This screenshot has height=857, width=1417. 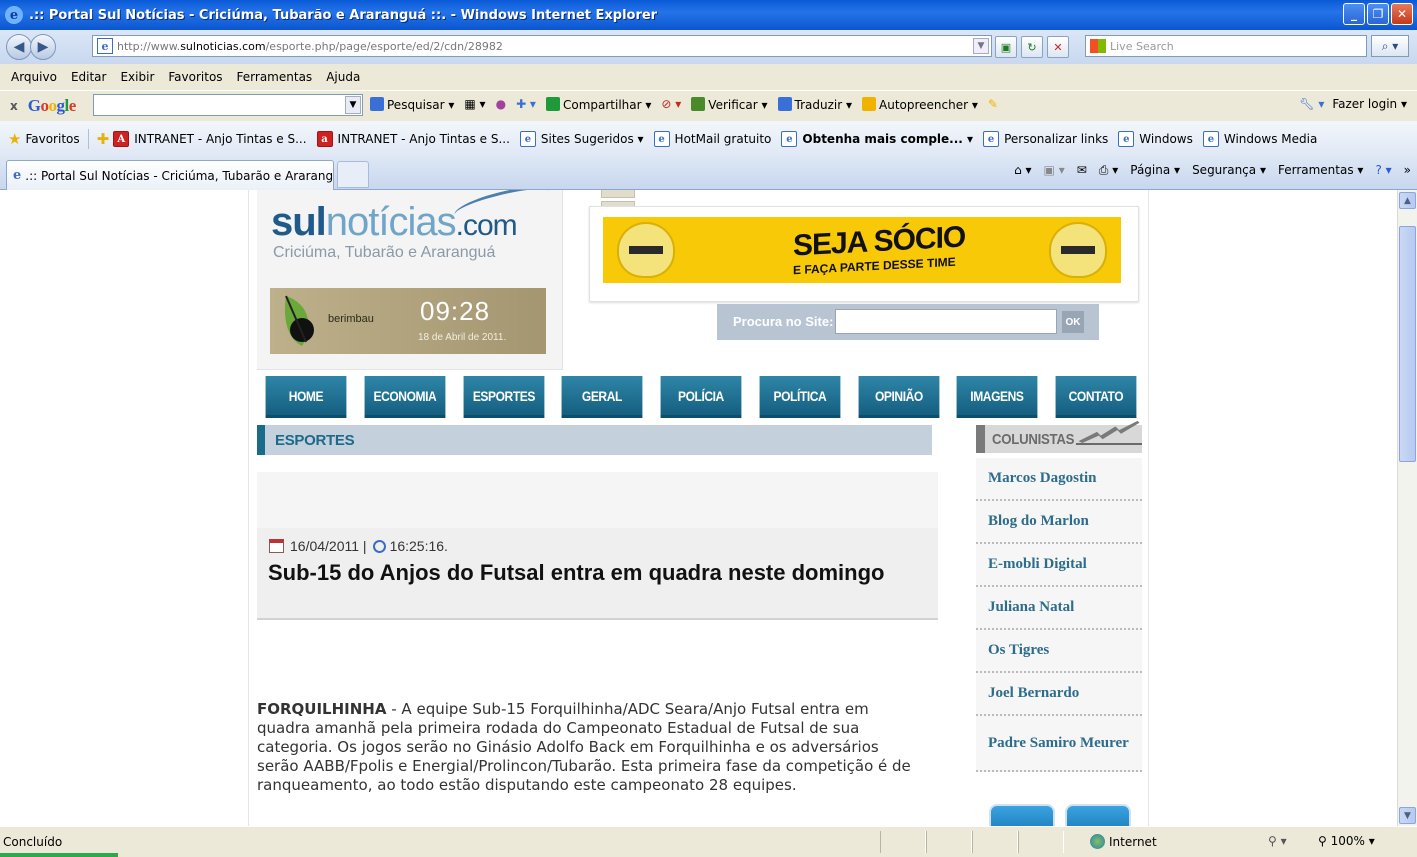 What do you see at coordinates (972, 842) in the screenshot?
I see `status-panes` at bounding box center [972, 842].